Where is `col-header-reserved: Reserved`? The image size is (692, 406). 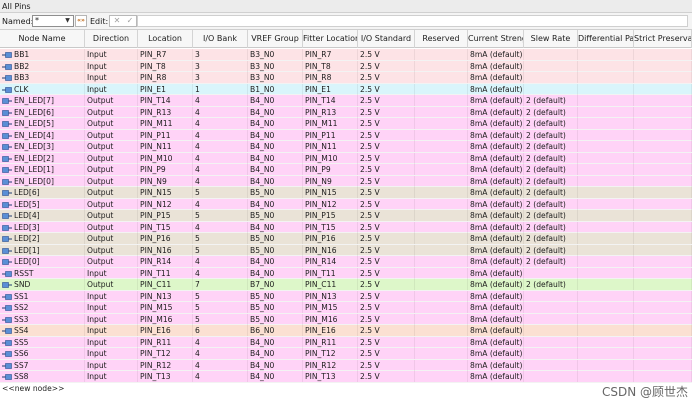 col-header-reserved: Reserved is located at coordinates (441, 39).